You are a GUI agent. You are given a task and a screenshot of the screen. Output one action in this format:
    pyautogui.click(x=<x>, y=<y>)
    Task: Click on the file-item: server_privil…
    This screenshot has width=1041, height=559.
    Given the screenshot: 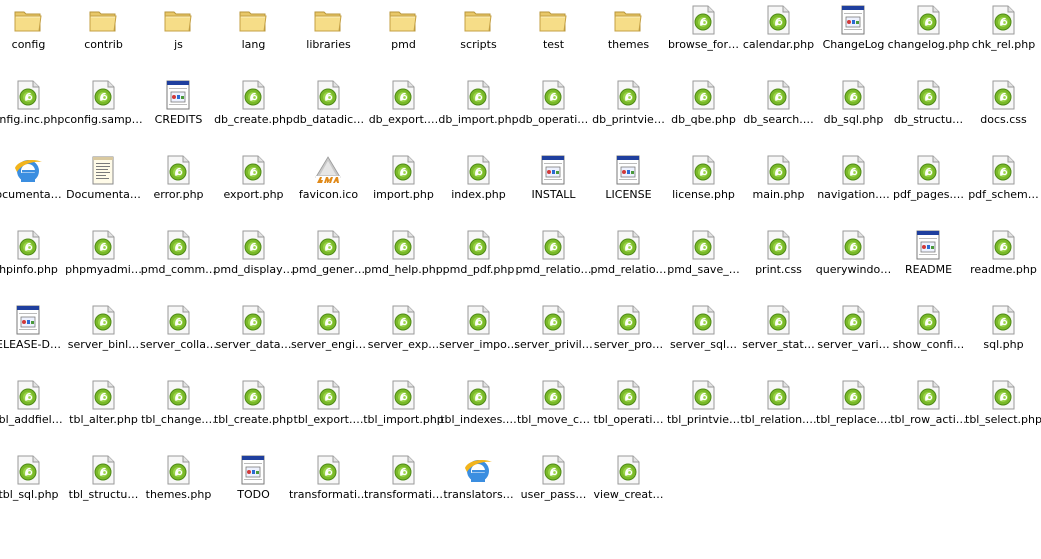 What is the action you would take?
    pyautogui.click(x=553, y=338)
    